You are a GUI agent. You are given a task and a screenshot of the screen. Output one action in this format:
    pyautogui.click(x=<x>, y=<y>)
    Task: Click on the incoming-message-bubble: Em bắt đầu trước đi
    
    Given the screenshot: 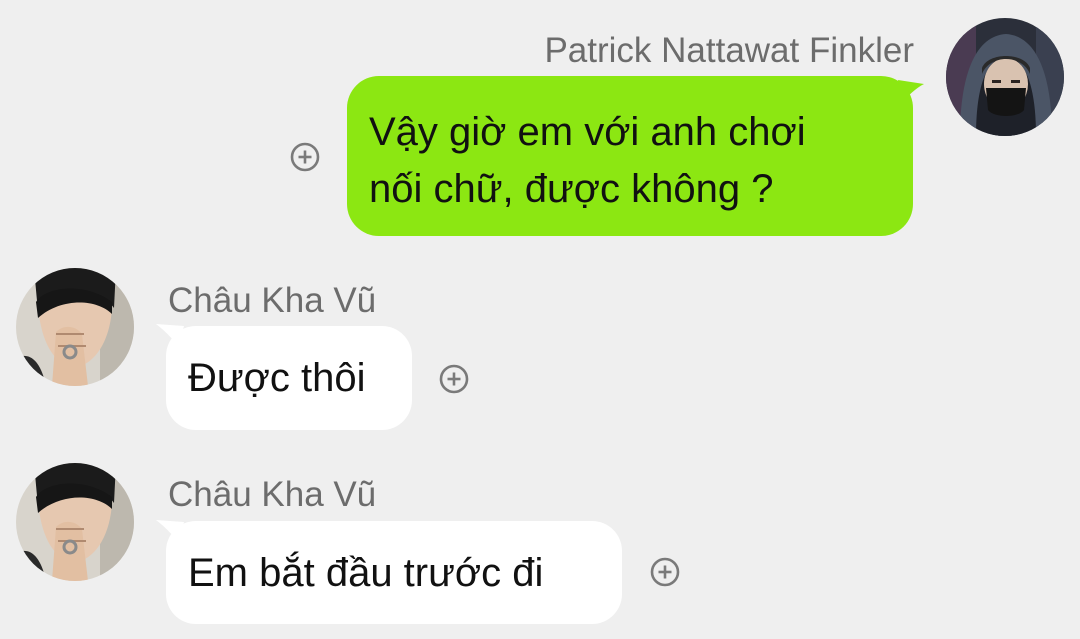 What is the action you would take?
    pyautogui.click(x=394, y=572)
    